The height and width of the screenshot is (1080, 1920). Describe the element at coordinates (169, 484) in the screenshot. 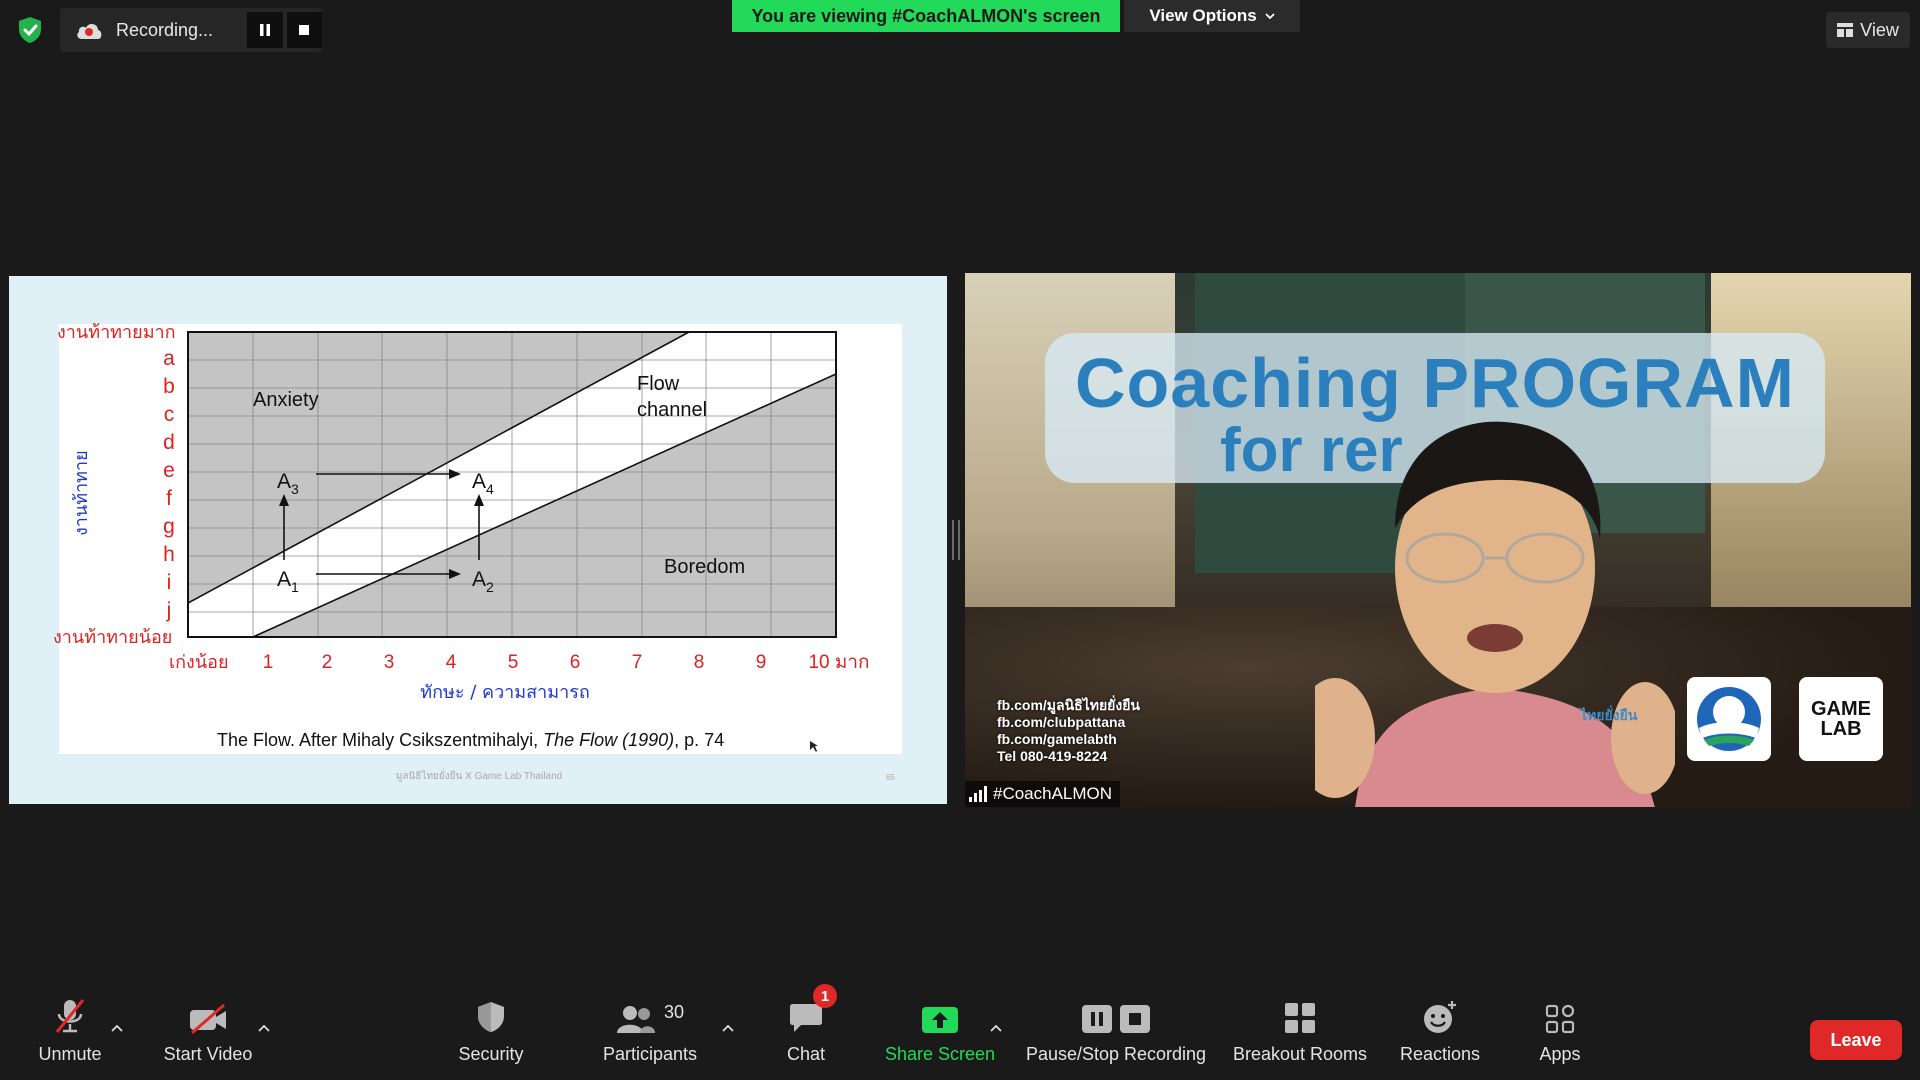

I see `y-letter-ticks: a b c d e f g h i j` at that location.